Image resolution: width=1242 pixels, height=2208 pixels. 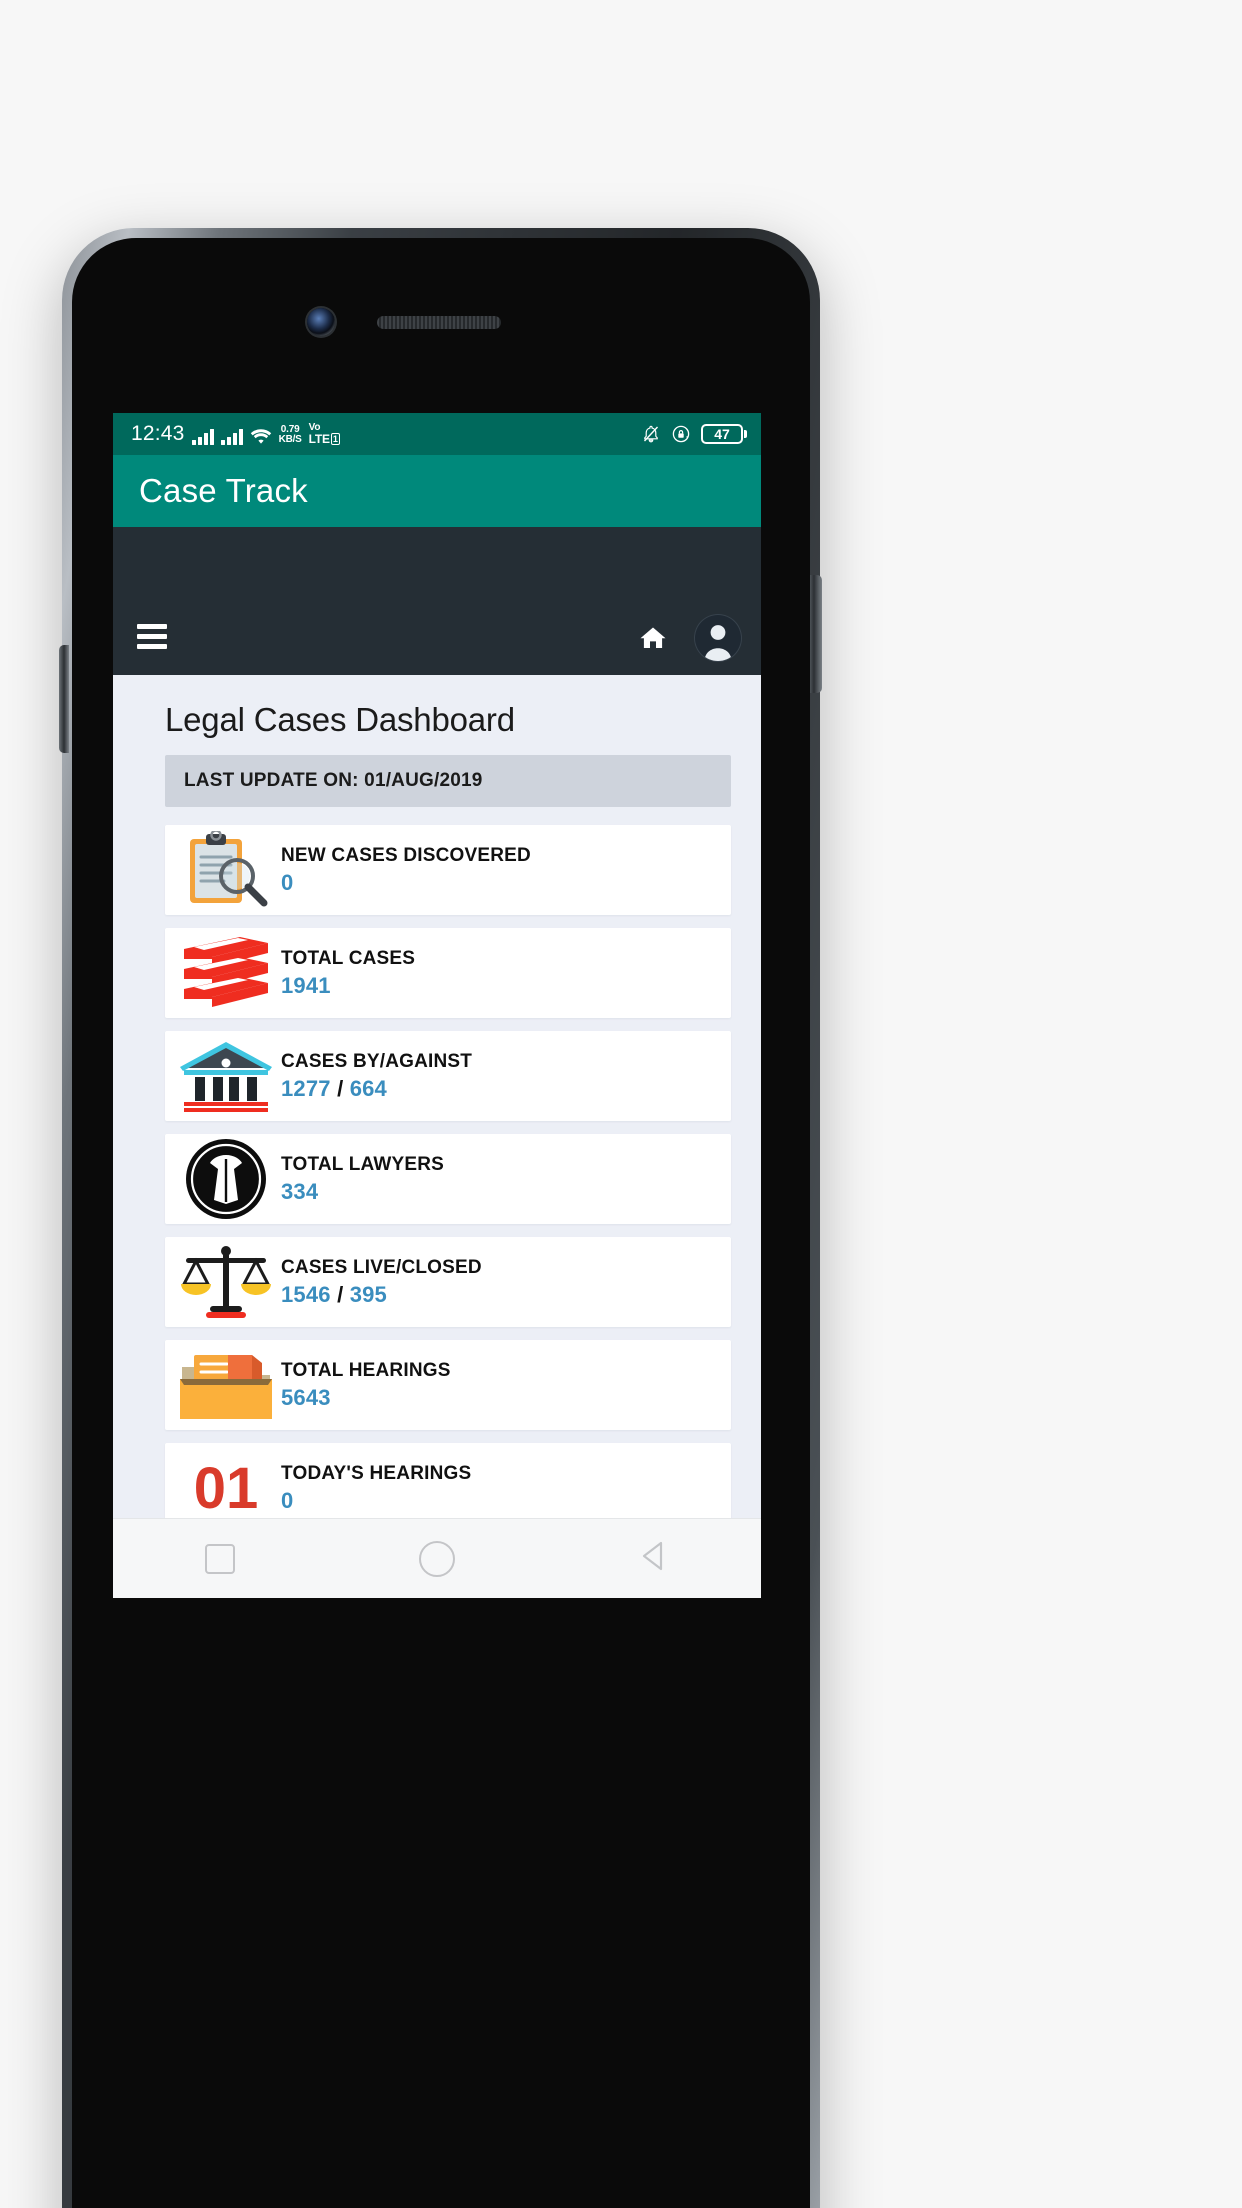 I want to click on stat-card: TOTAL LAWYERS 334, so click(x=448, y=1179).